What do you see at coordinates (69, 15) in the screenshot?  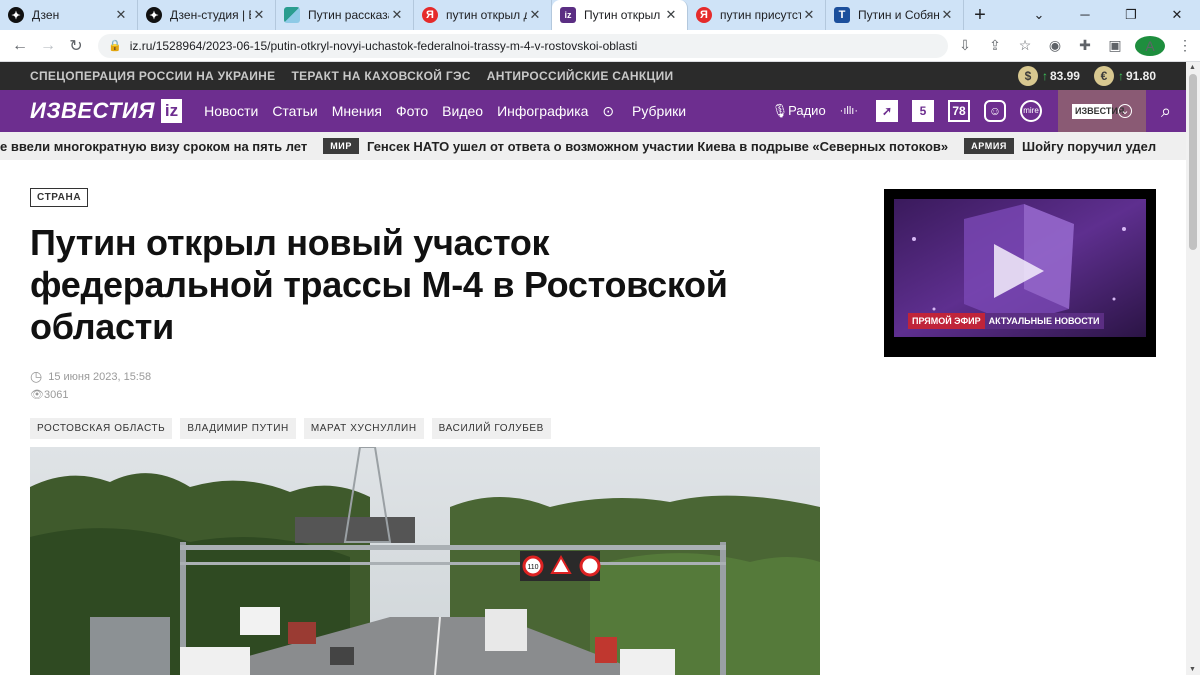 I see `browser-tab: ✦ Дзен ✕` at bounding box center [69, 15].